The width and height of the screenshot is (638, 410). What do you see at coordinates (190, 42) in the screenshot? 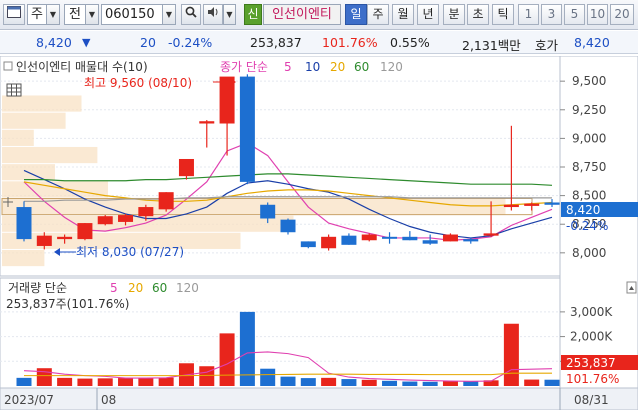
I see `price-change-percent: -0.24%` at bounding box center [190, 42].